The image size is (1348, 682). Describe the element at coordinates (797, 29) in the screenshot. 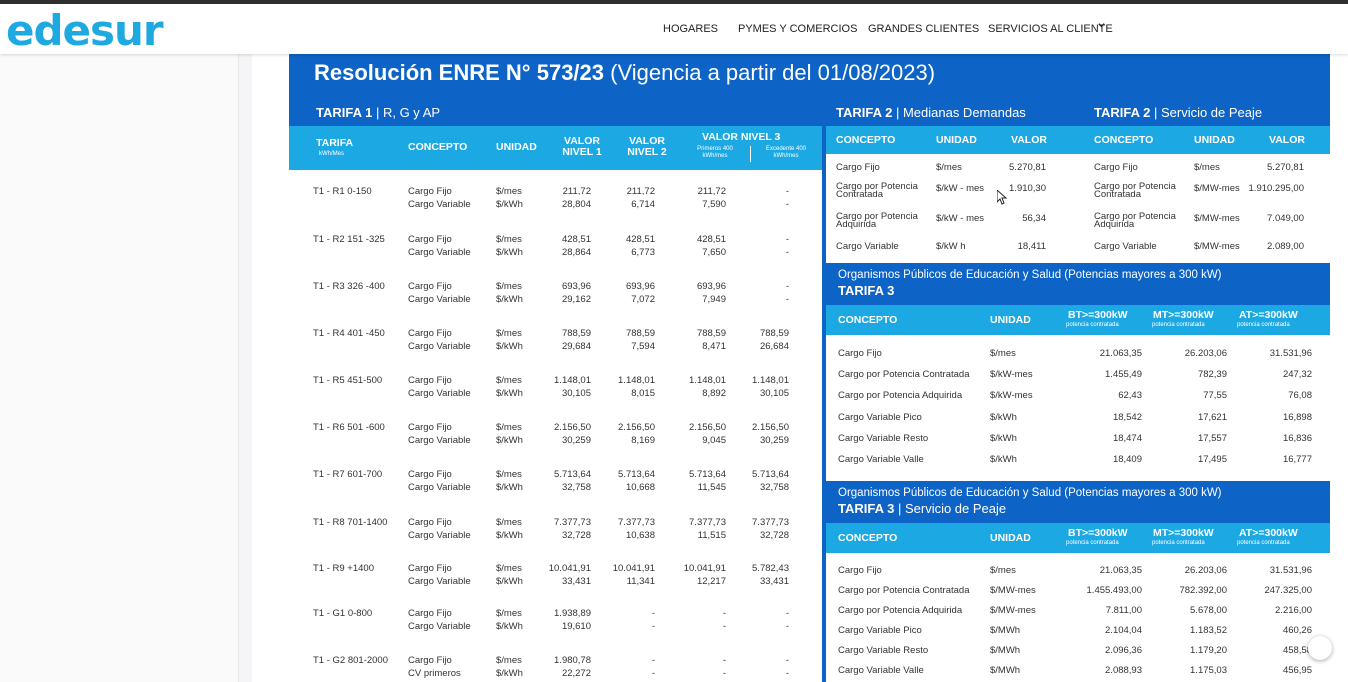

I see `nav-pymes-comercios: PYMES Y COMERCIOS` at that location.